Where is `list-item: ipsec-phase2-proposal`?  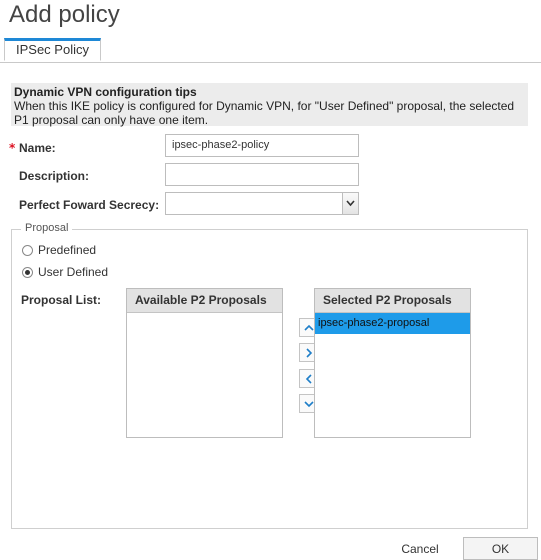
list-item: ipsec-phase2-proposal is located at coordinates (392, 323).